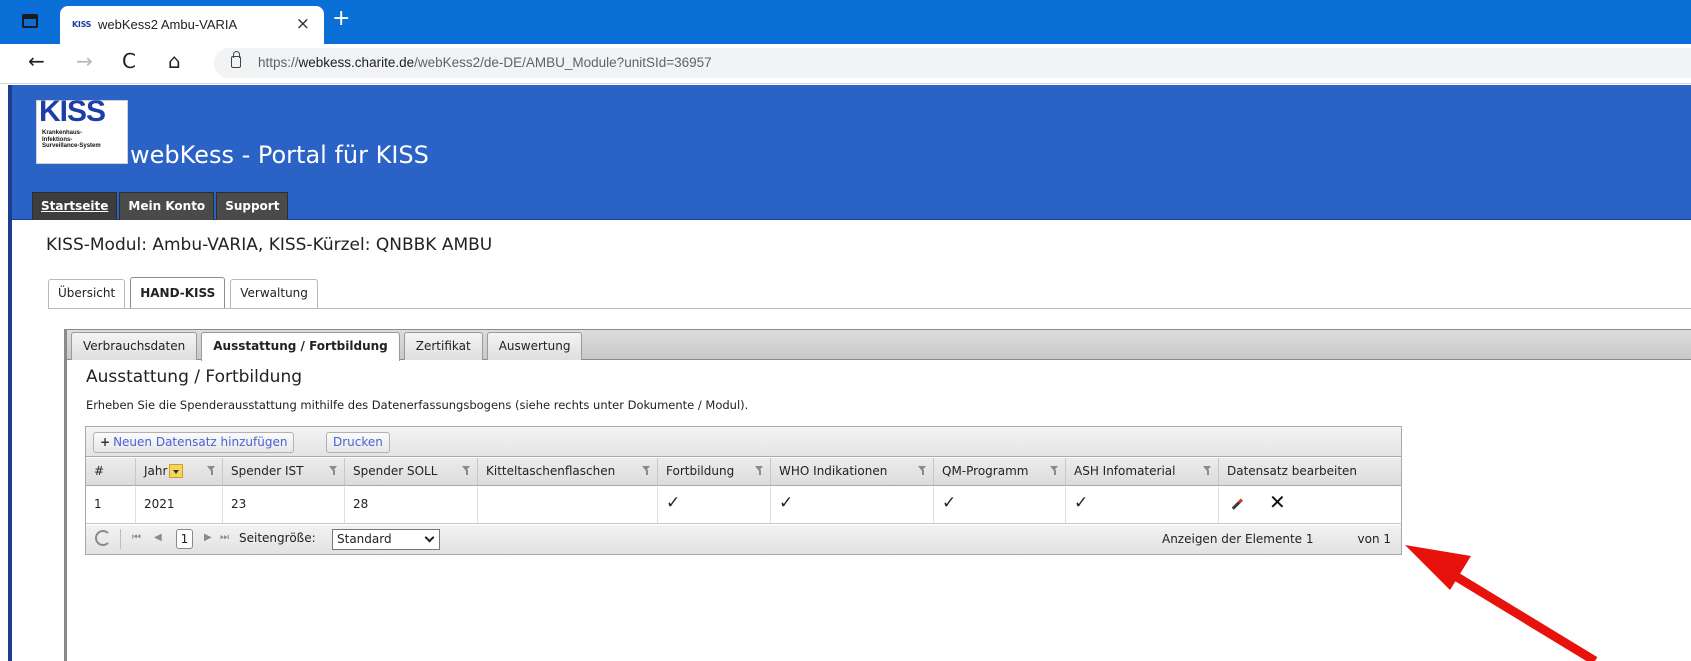  What do you see at coordinates (341, 18) in the screenshot?
I see `new-tab-icon: +` at bounding box center [341, 18].